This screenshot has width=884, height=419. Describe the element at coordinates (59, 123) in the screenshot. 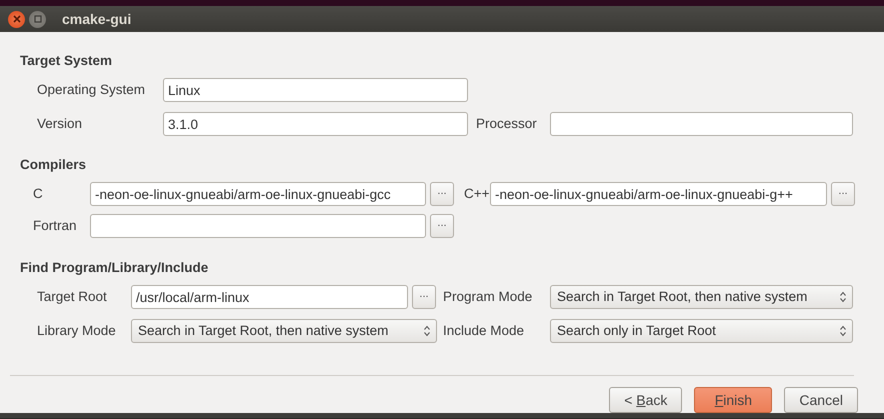

I see `field-label: Version` at that location.